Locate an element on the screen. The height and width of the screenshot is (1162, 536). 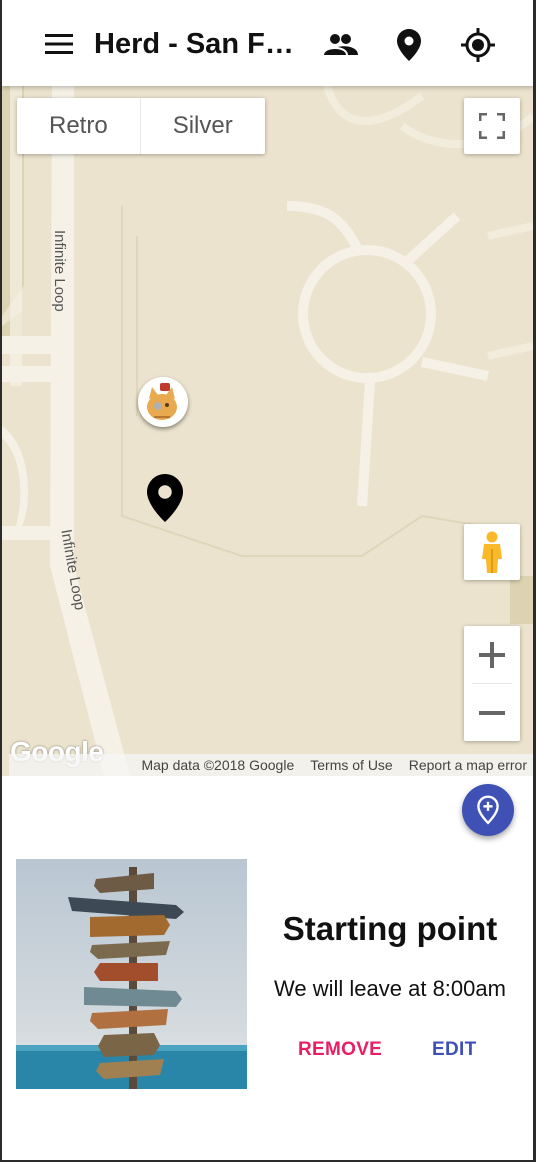
card-title: Starting point is located at coordinates (390, 928).